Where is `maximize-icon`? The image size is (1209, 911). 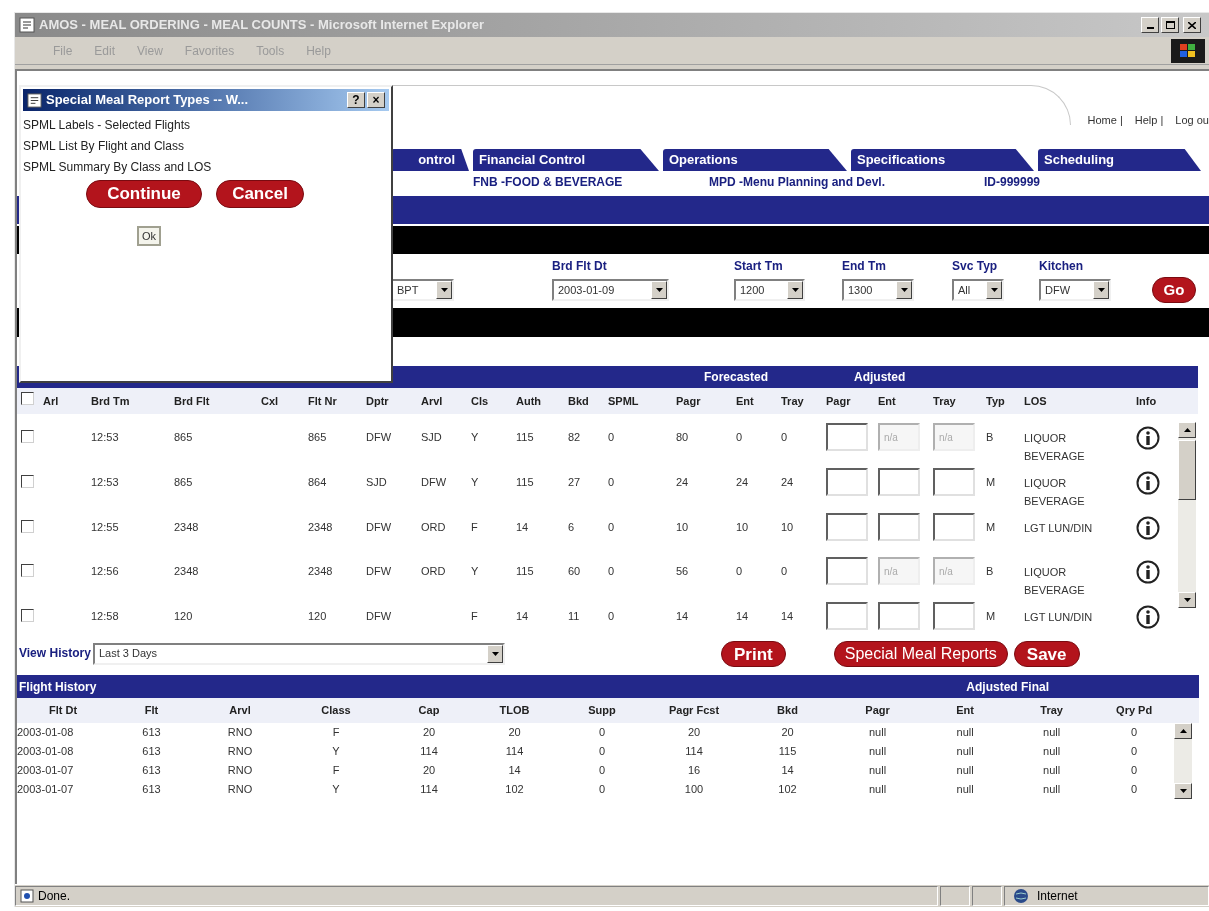
maximize-icon is located at coordinates (1170, 25).